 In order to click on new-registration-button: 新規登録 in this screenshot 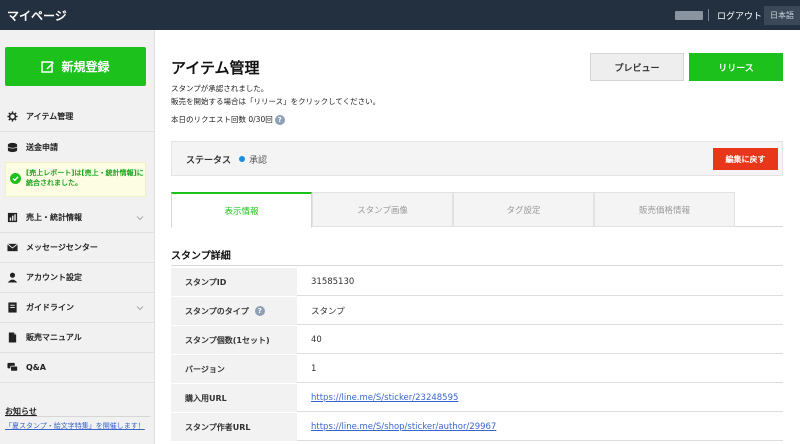, I will do `click(75, 66)`.